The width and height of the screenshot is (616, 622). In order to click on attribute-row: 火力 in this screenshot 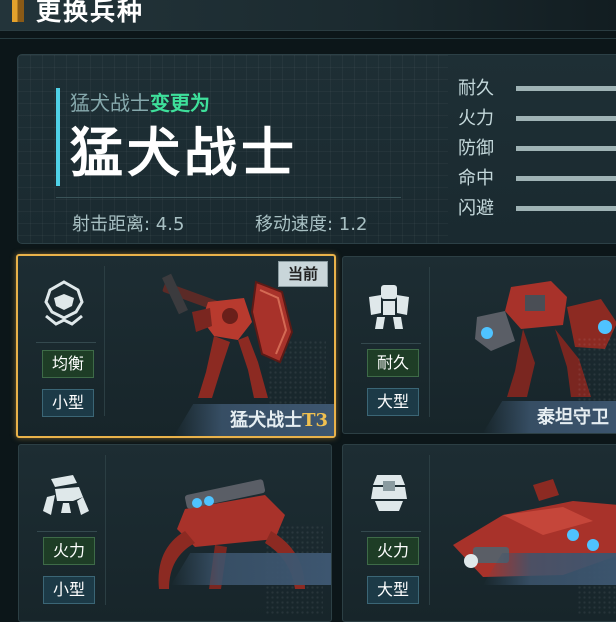, I will do `click(537, 122)`.